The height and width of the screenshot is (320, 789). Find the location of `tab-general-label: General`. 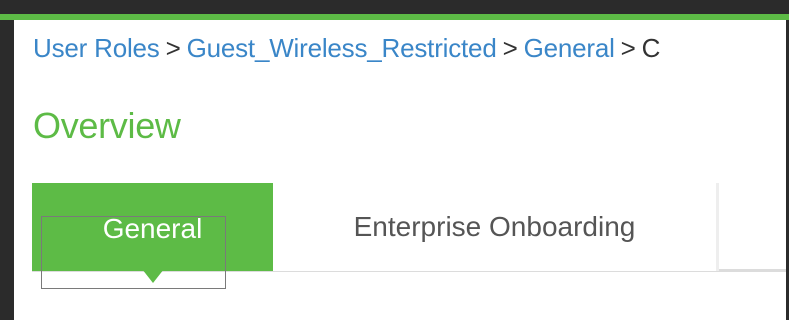

tab-general-label: General is located at coordinates (152, 228).